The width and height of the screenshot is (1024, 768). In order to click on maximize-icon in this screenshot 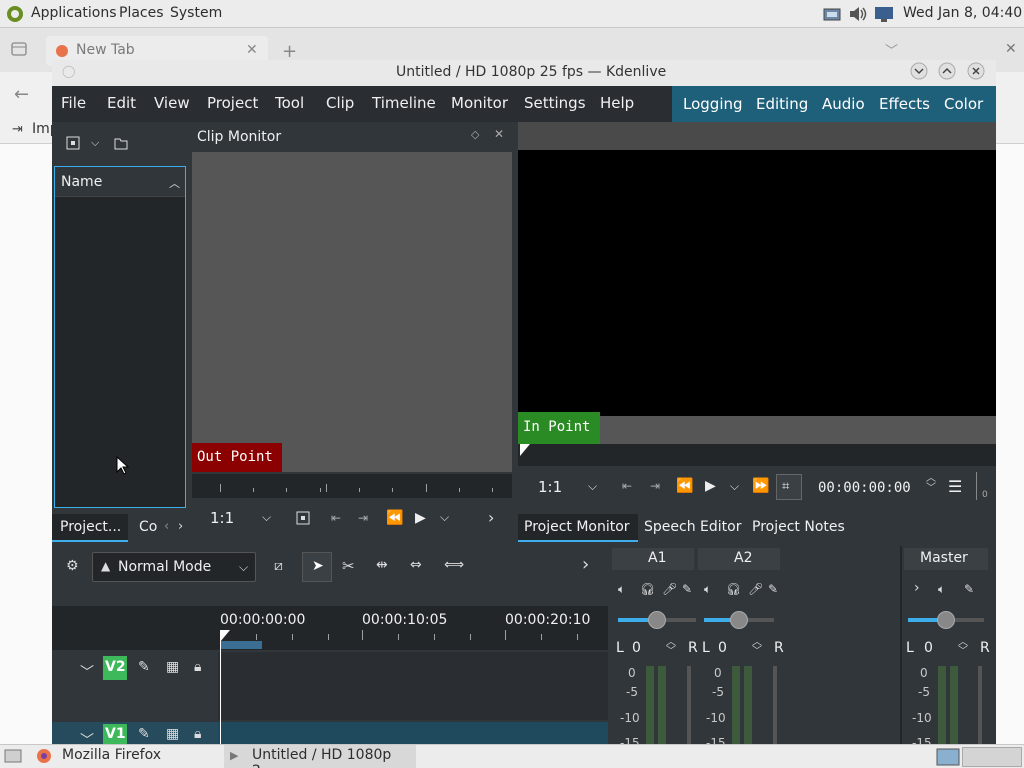, I will do `click(947, 71)`.